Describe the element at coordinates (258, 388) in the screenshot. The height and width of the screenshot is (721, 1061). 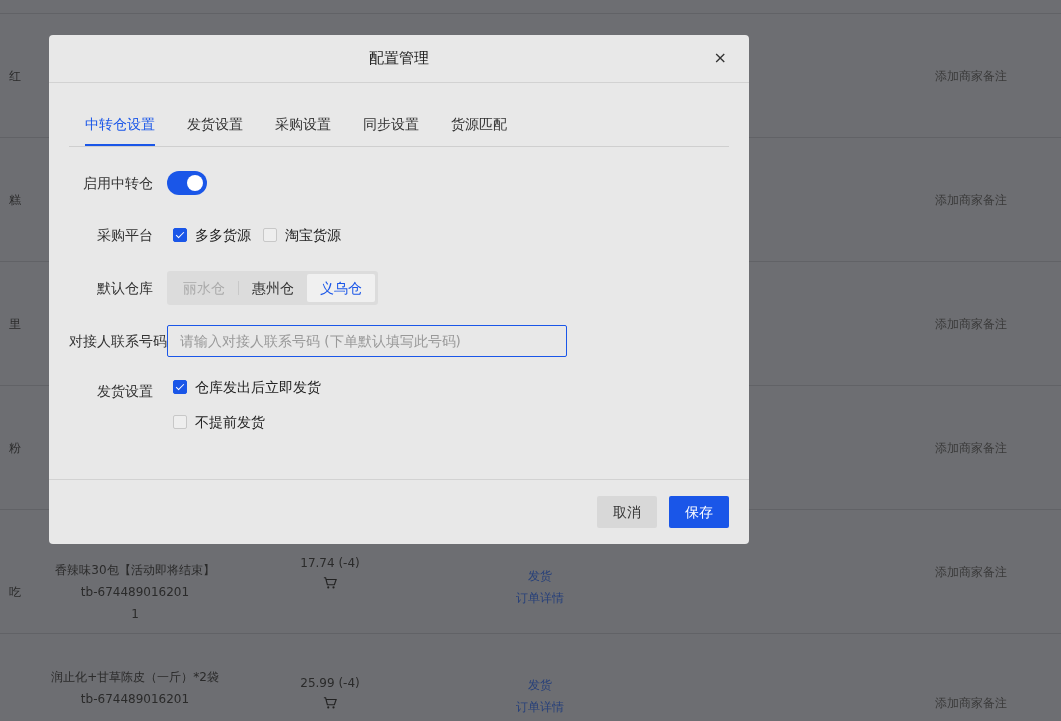
I see `option-label: 仓库发出后立即发货` at that location.